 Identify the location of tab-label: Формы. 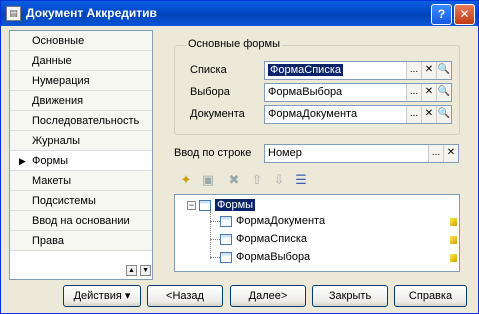
(50, 161).